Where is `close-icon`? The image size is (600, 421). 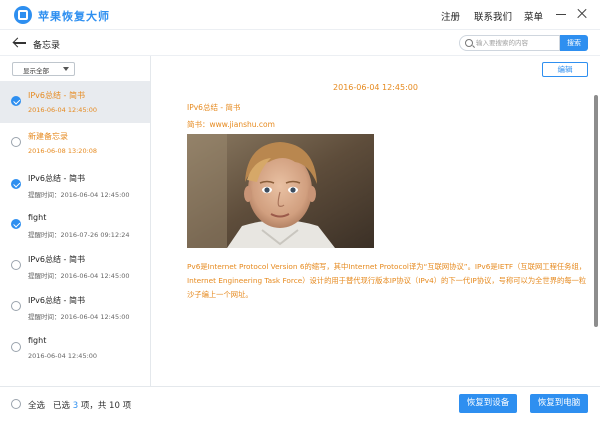
close-icon is located at coordinates (582, 14).